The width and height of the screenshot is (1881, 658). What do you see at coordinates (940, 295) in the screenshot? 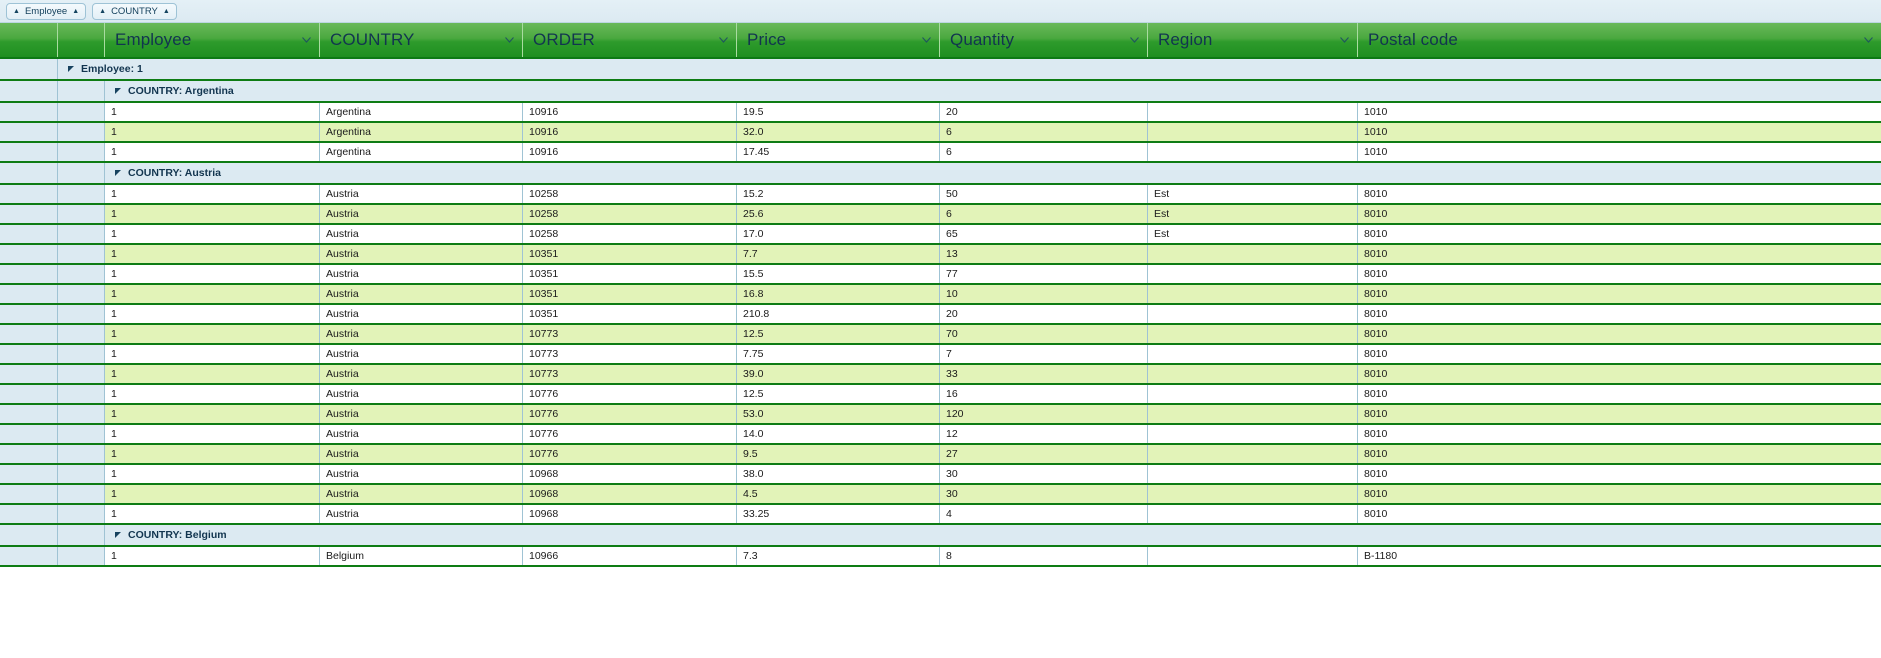
I see `table-row: 1 Austria 10351 16.8 10 8010` at bounding box center [940, 295].